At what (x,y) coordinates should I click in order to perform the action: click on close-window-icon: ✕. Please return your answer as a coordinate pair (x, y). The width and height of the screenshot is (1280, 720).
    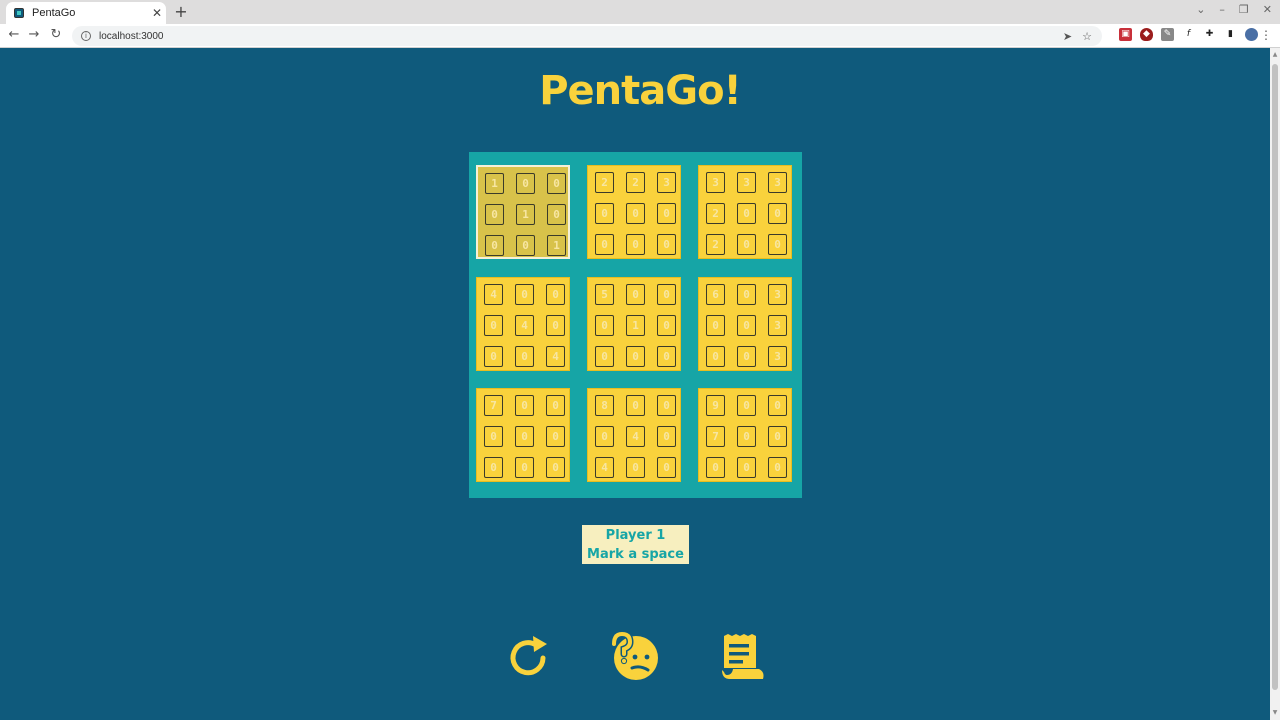
    Looking at the image, I should click on (1267, 9).